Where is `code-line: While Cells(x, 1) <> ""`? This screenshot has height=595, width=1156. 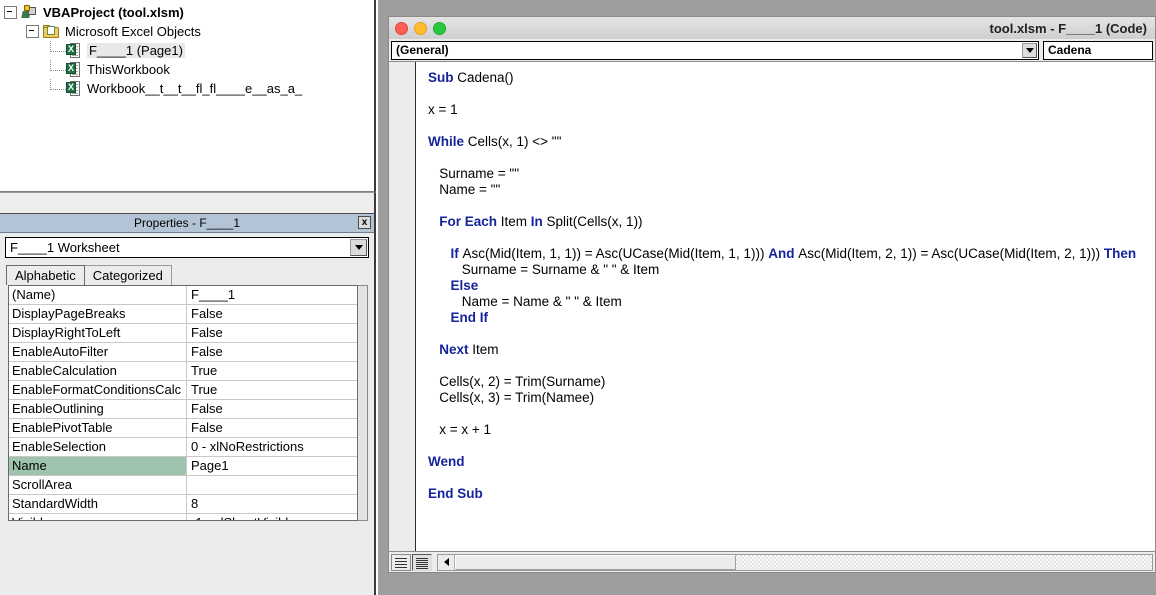 code-line: While Cells(x, 1) <> "" is located at coordinates (791, 142).